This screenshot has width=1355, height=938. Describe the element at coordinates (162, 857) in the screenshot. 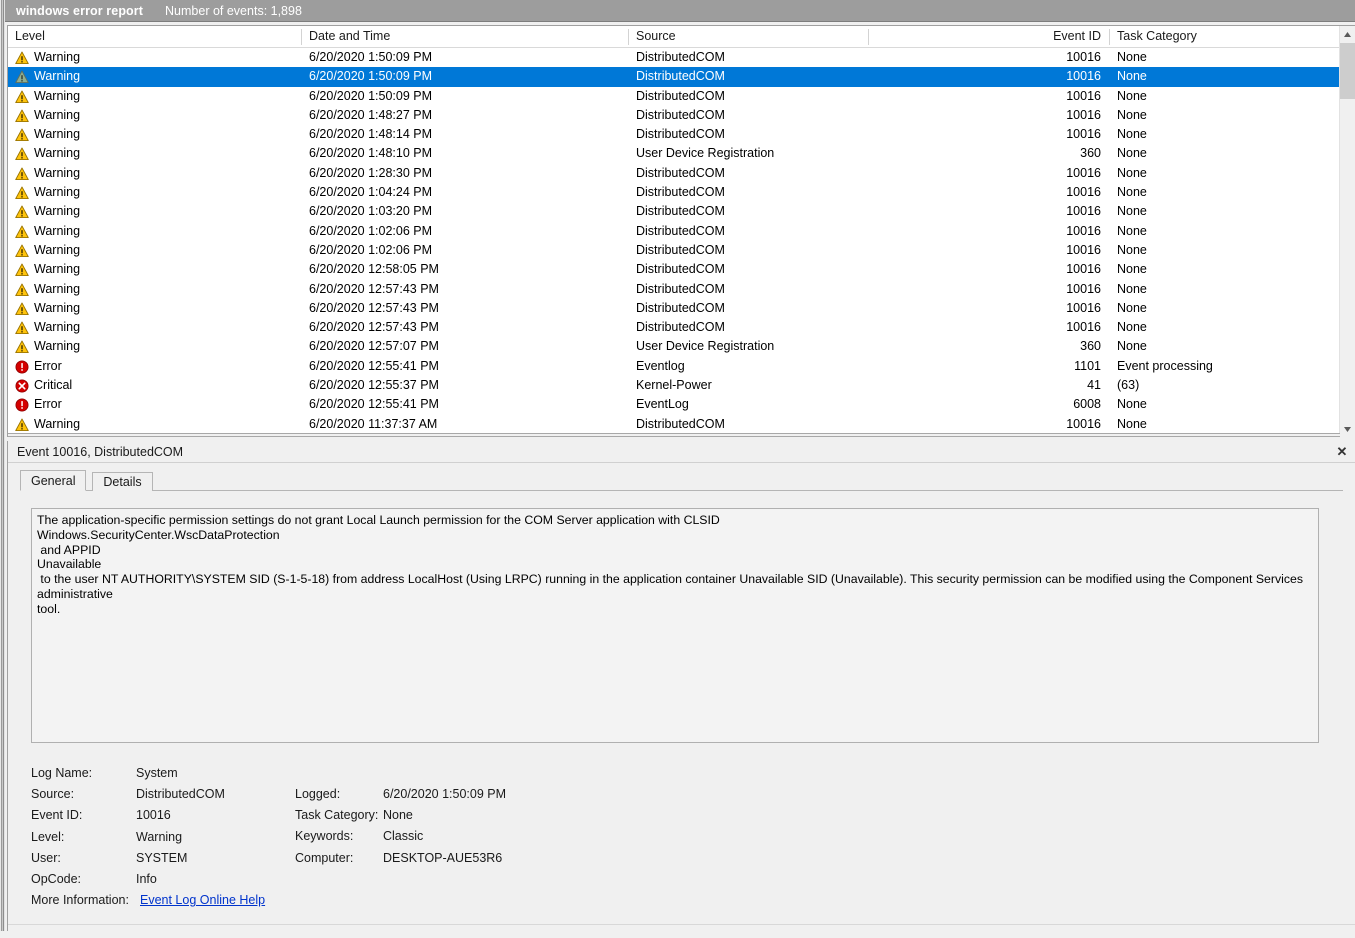

I see `meta-value: SYSTEM` at that location.